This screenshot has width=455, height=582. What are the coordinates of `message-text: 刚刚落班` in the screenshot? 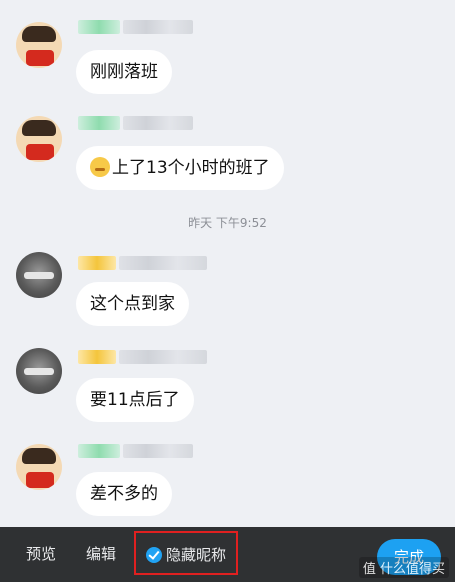 It's located at (124, 72).